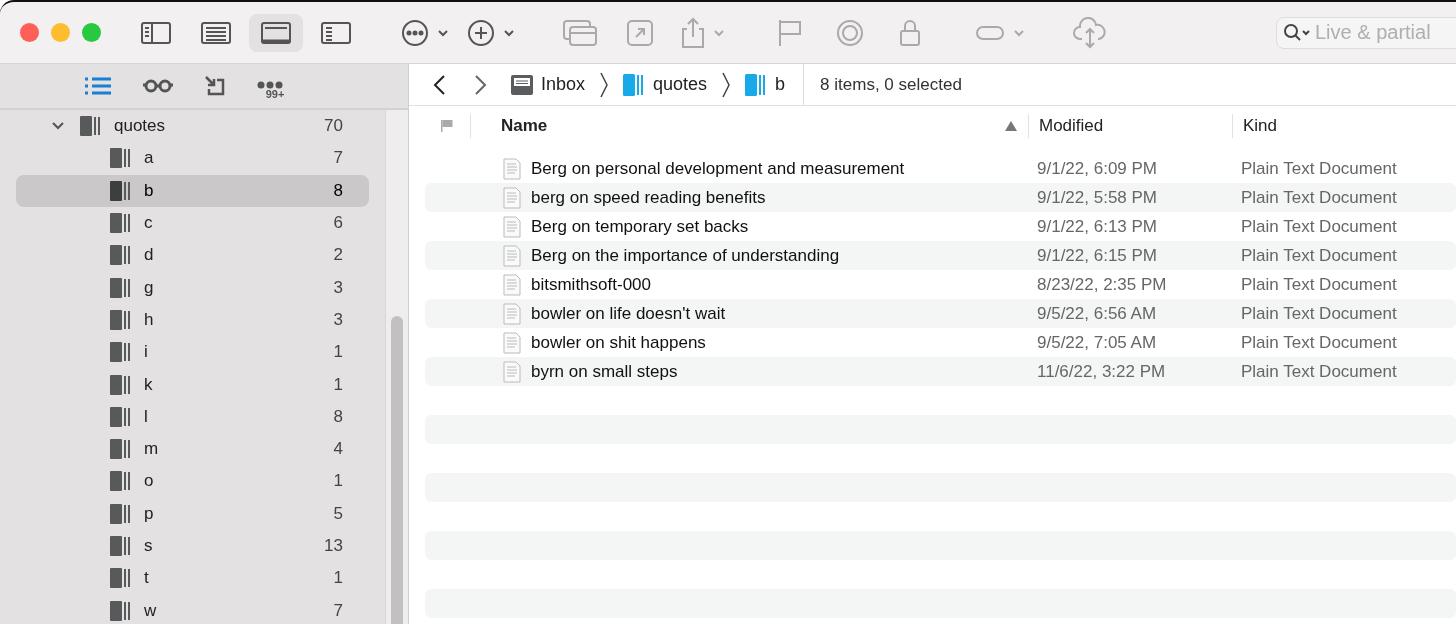  I want to click on breadcrumb: b, so click(765, 84).